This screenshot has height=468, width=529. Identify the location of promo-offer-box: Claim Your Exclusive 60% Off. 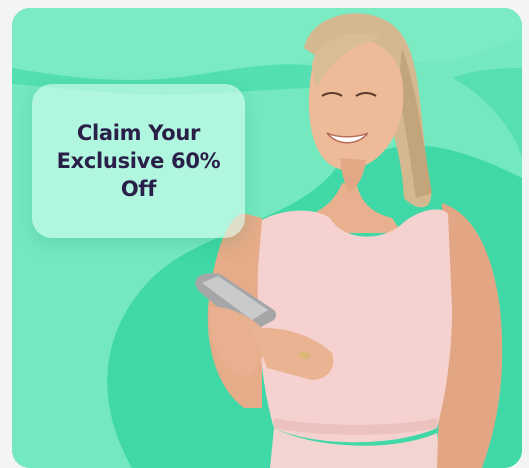
(138, 161).